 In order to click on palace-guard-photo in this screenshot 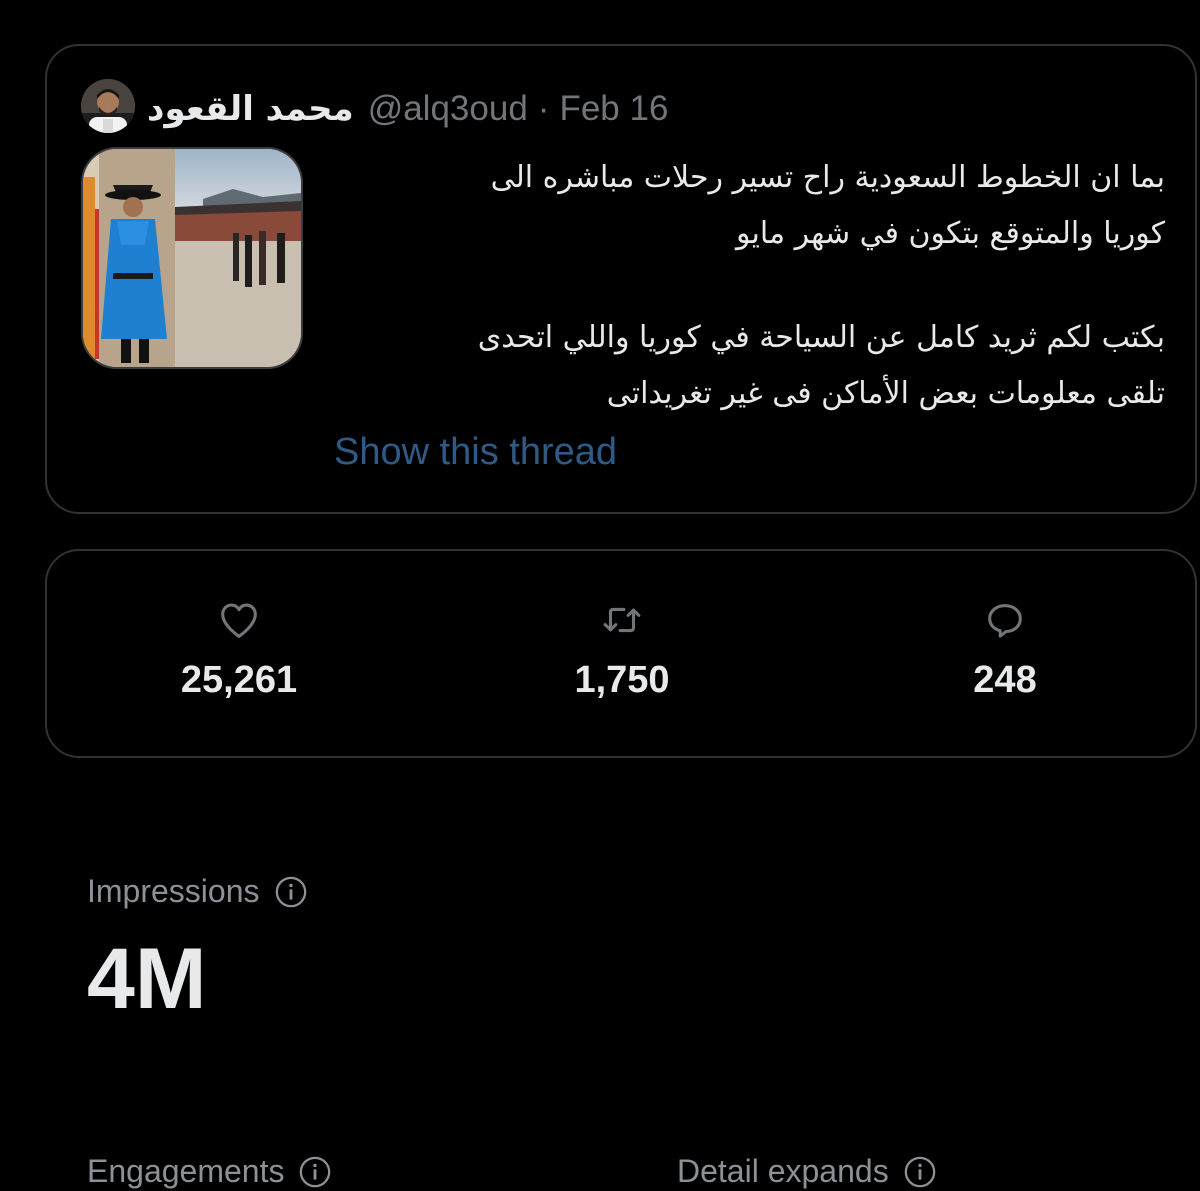, I will do `click(192, 258)`.